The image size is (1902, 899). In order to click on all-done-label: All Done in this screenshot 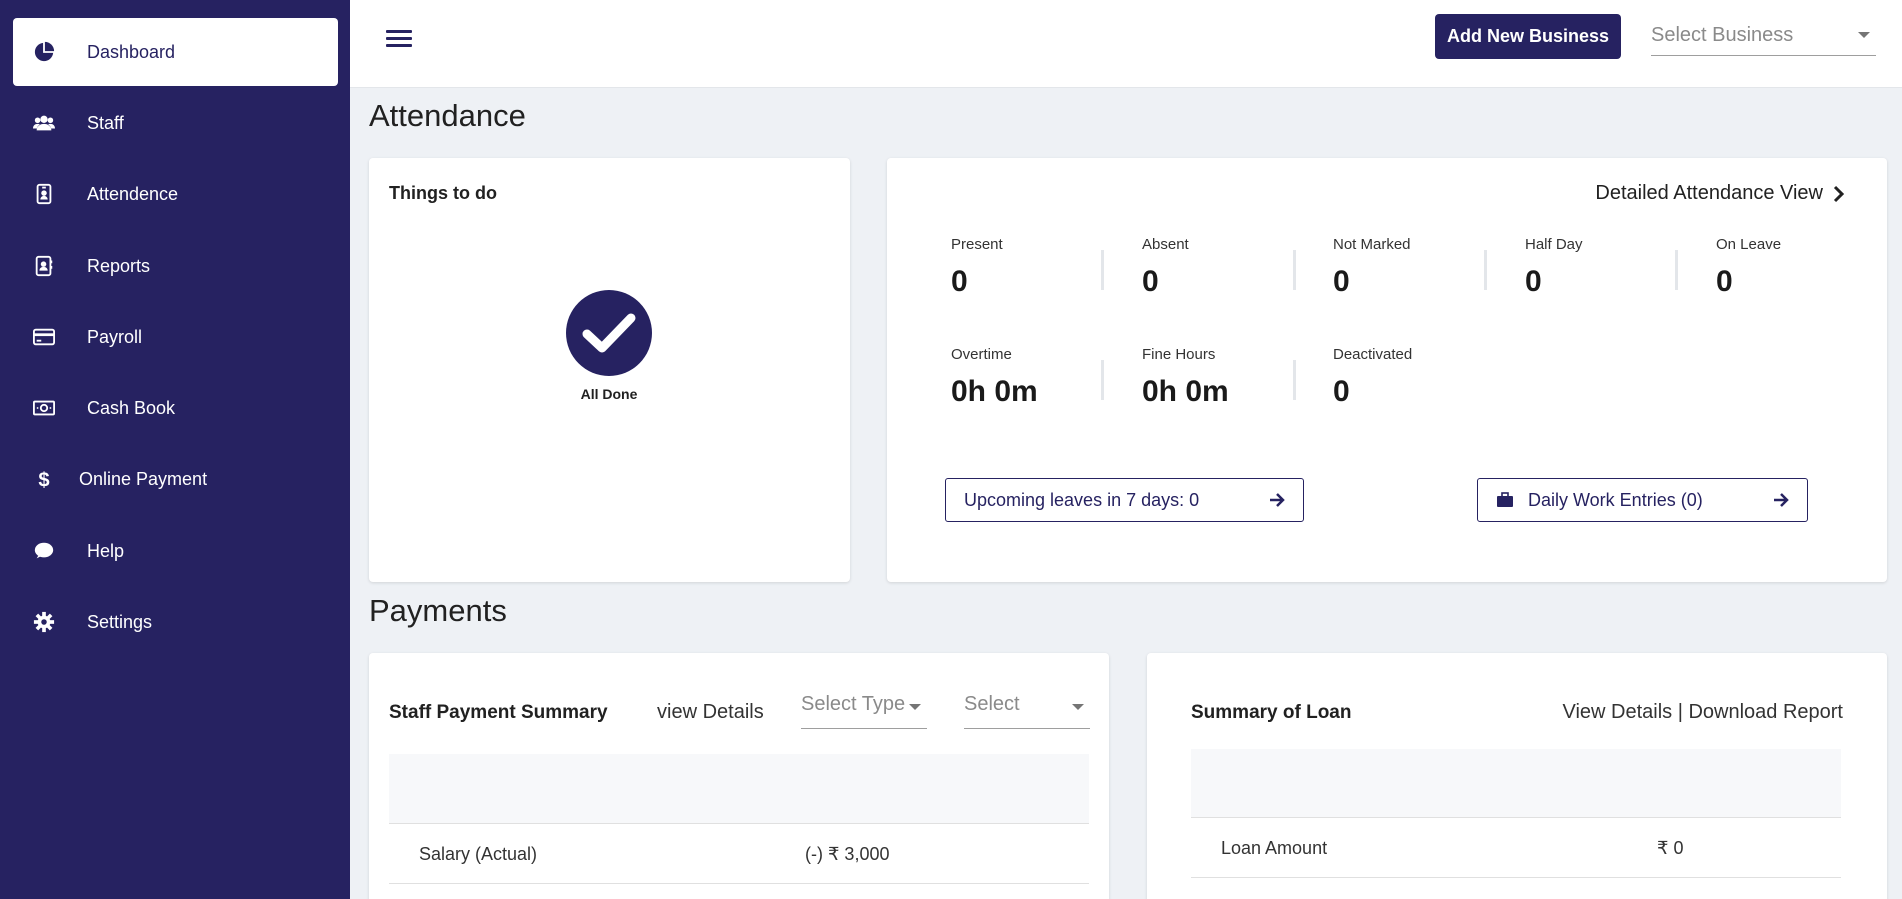, I will do `click(609, 394)`.